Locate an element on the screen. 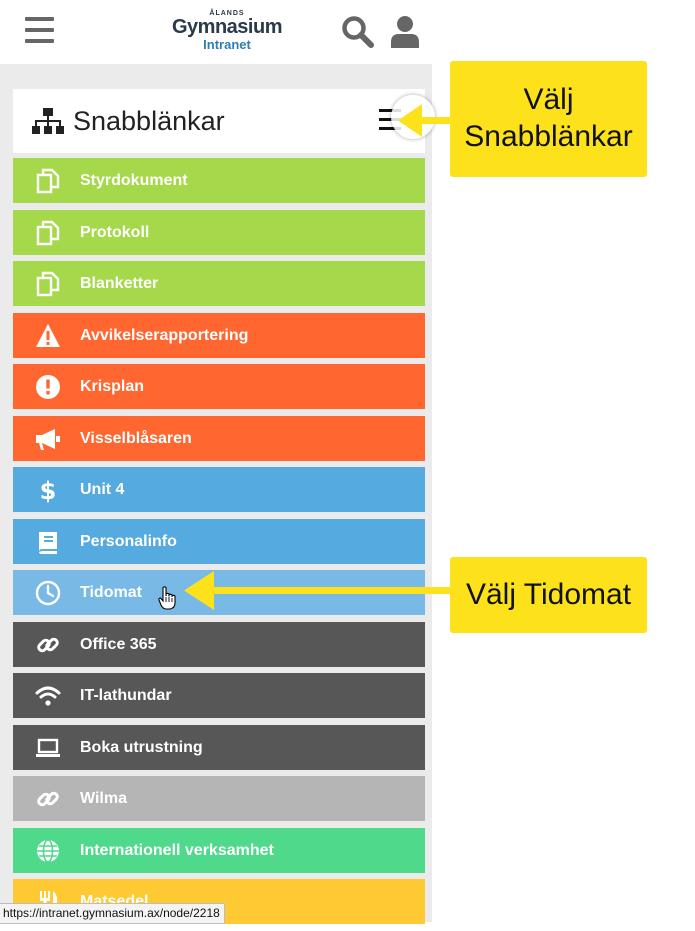 The width and height of the screenshot is (695, 931). browser-status-url: https://intranet.gymnasium.ax/node/2218 is located at coordinates (112, 913).